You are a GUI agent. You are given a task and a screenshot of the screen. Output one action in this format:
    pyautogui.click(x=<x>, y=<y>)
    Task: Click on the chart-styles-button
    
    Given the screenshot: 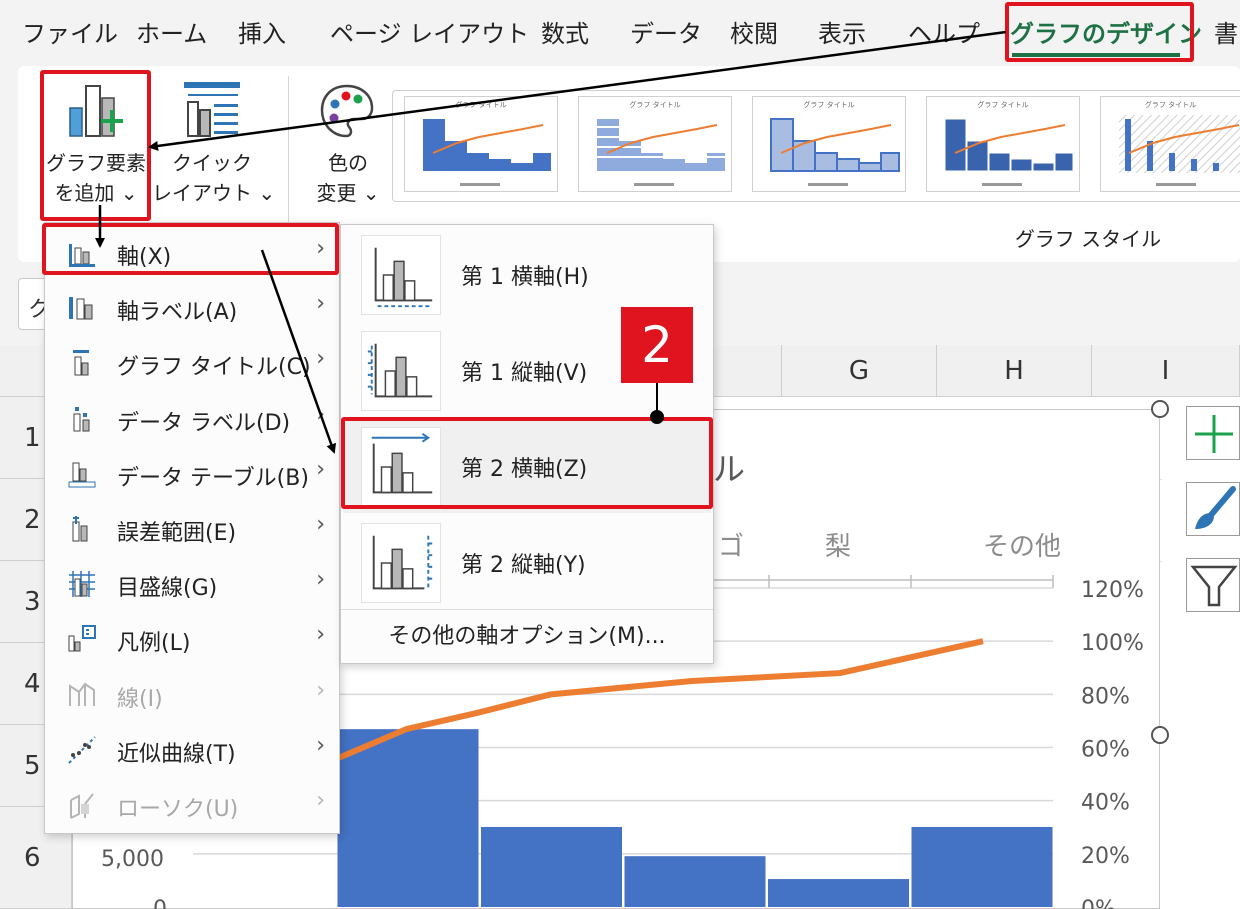 What is the action you would take?
    pyautogui.click(x=1213, y=509)
    